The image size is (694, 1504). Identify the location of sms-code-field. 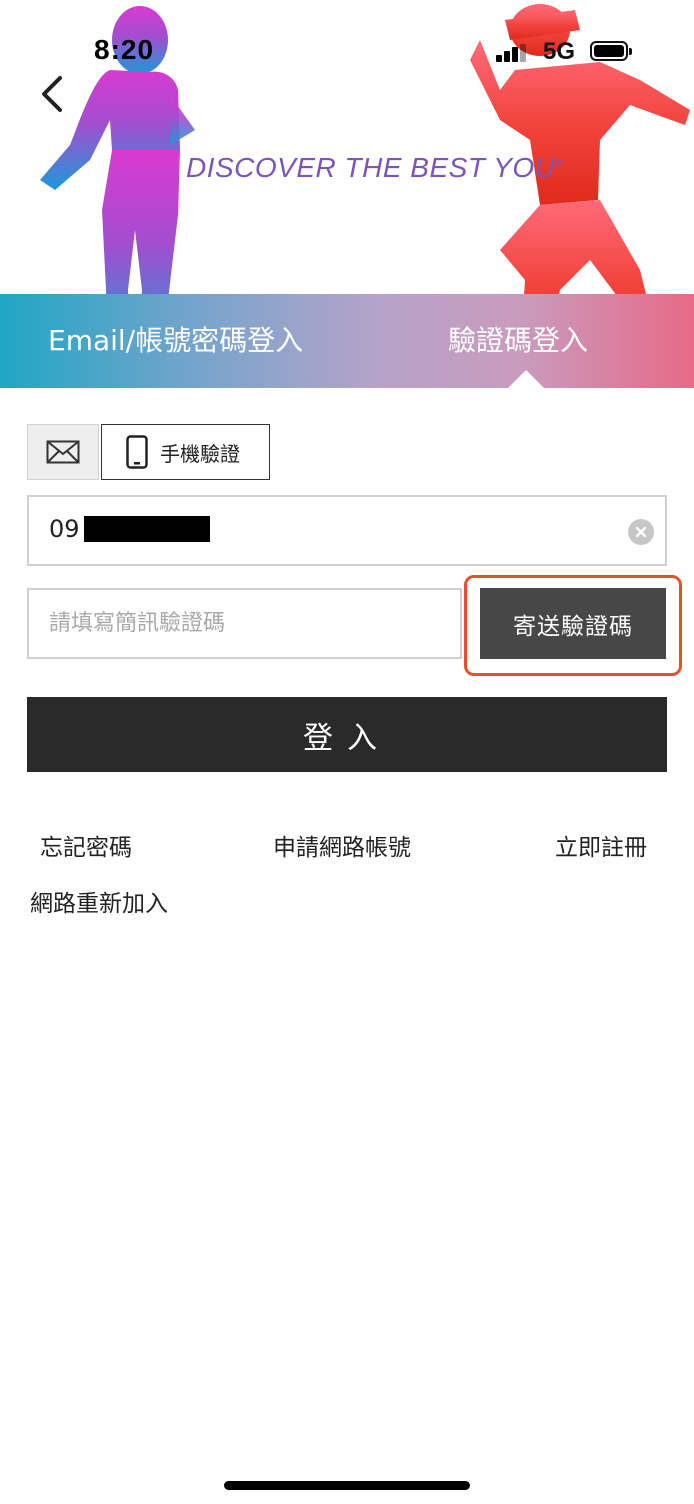
(244, 623).